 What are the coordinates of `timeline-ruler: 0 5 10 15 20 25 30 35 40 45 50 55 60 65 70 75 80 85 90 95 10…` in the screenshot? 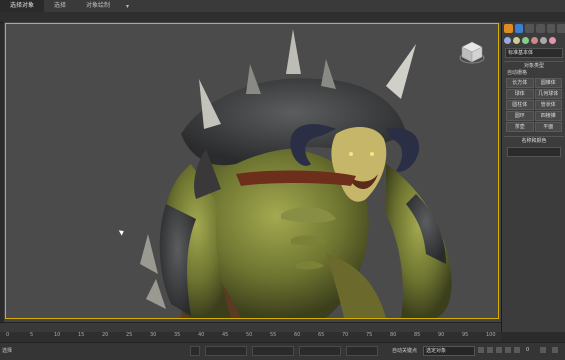 It's located at (250, 337).